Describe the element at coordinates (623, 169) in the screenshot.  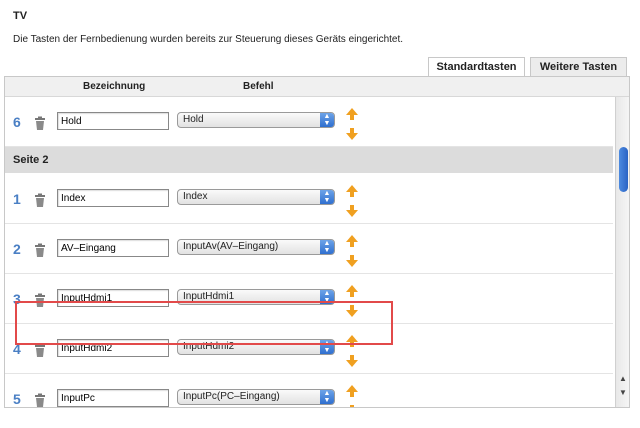
I see `scrollbar-thumb` at that location.